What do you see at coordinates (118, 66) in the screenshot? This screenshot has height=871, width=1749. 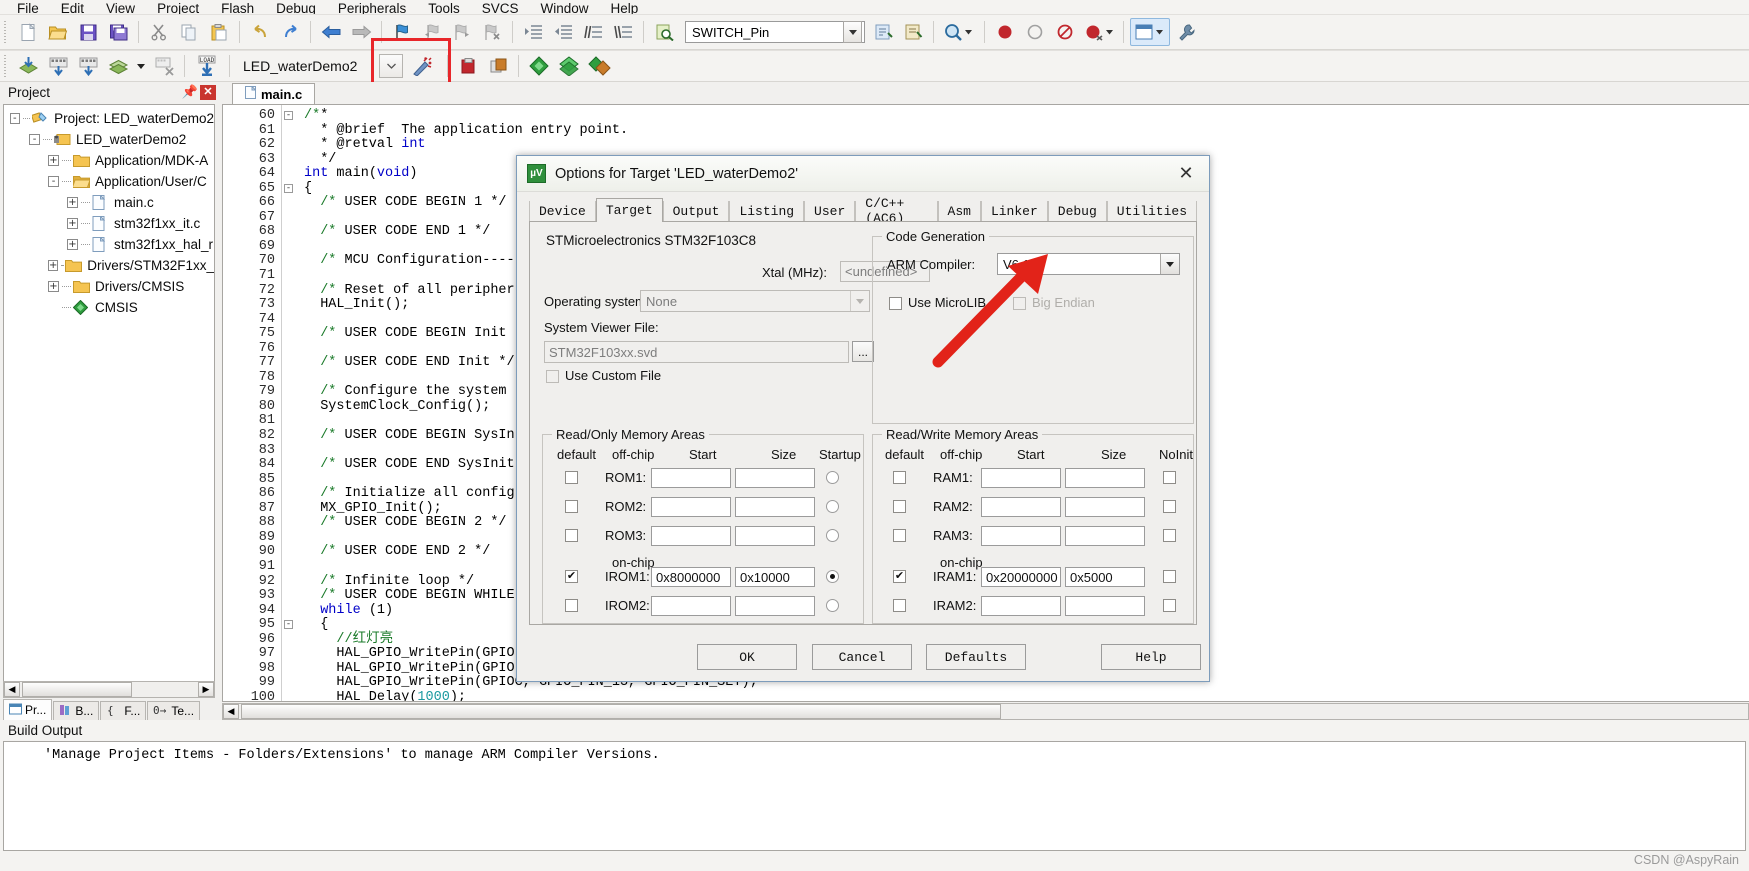 I see `batch-build-button` at bounding box center [118, 66].